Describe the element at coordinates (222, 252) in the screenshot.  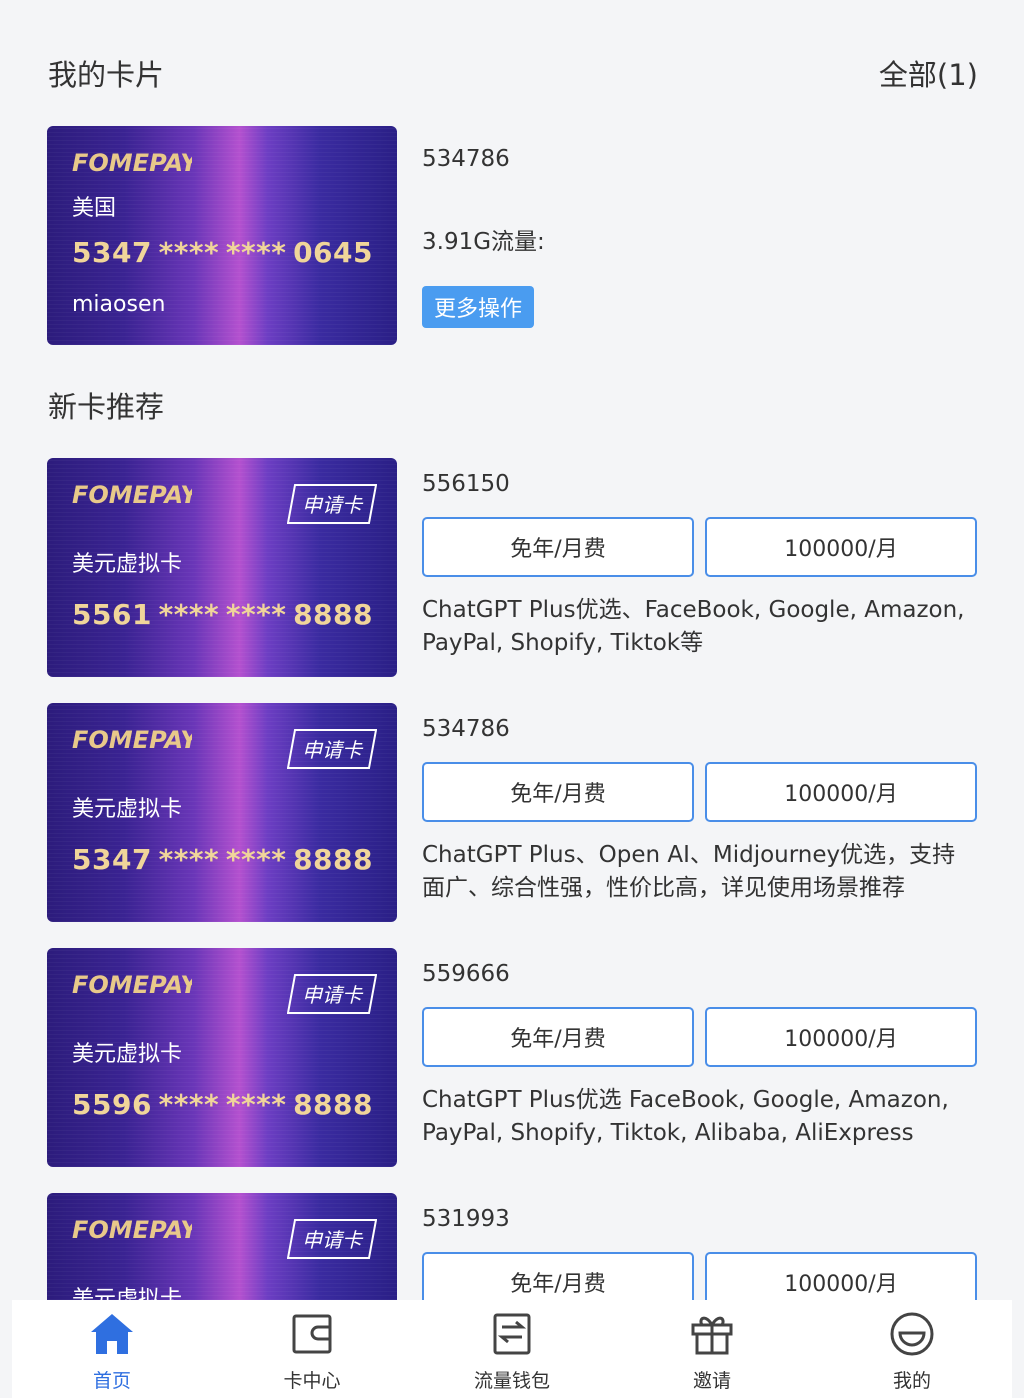
I see `card-number: 5347 **** **** 0645` at that location.